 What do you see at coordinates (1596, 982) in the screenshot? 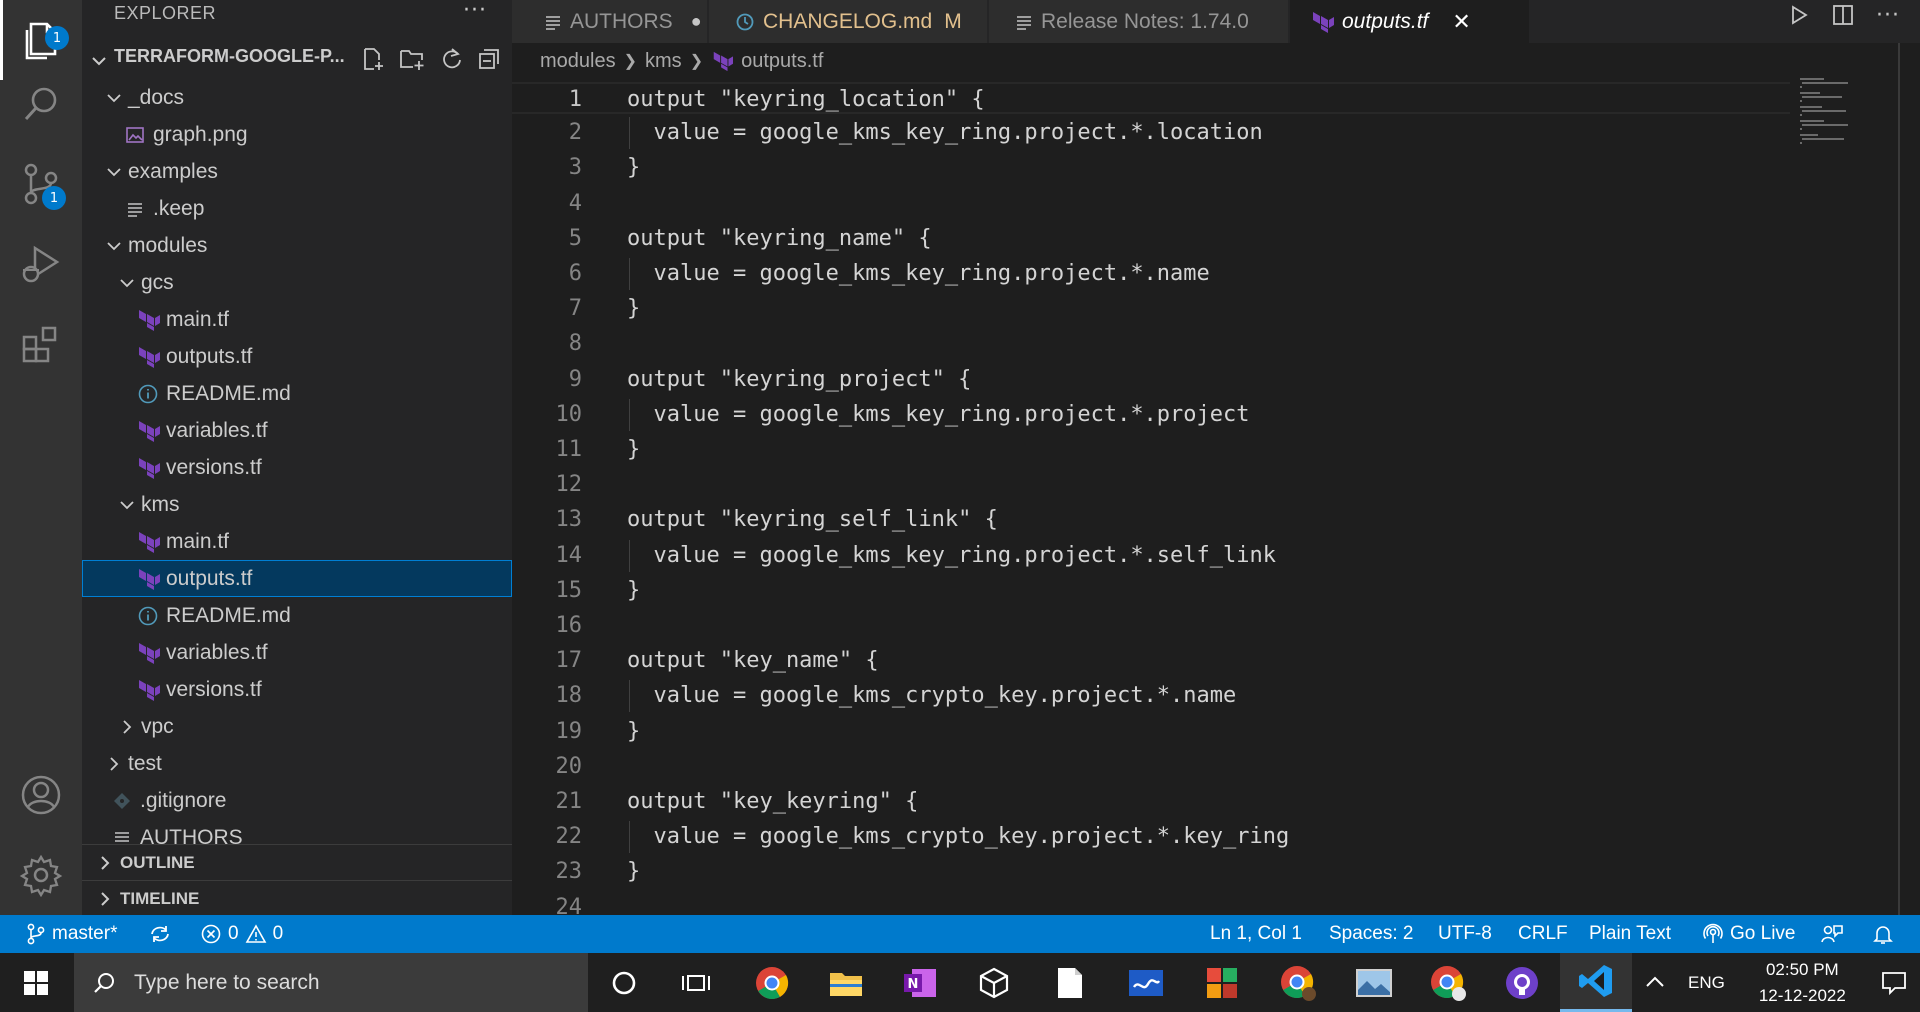
I see `taskbar-vscode` at bounding box center [1596, 982].